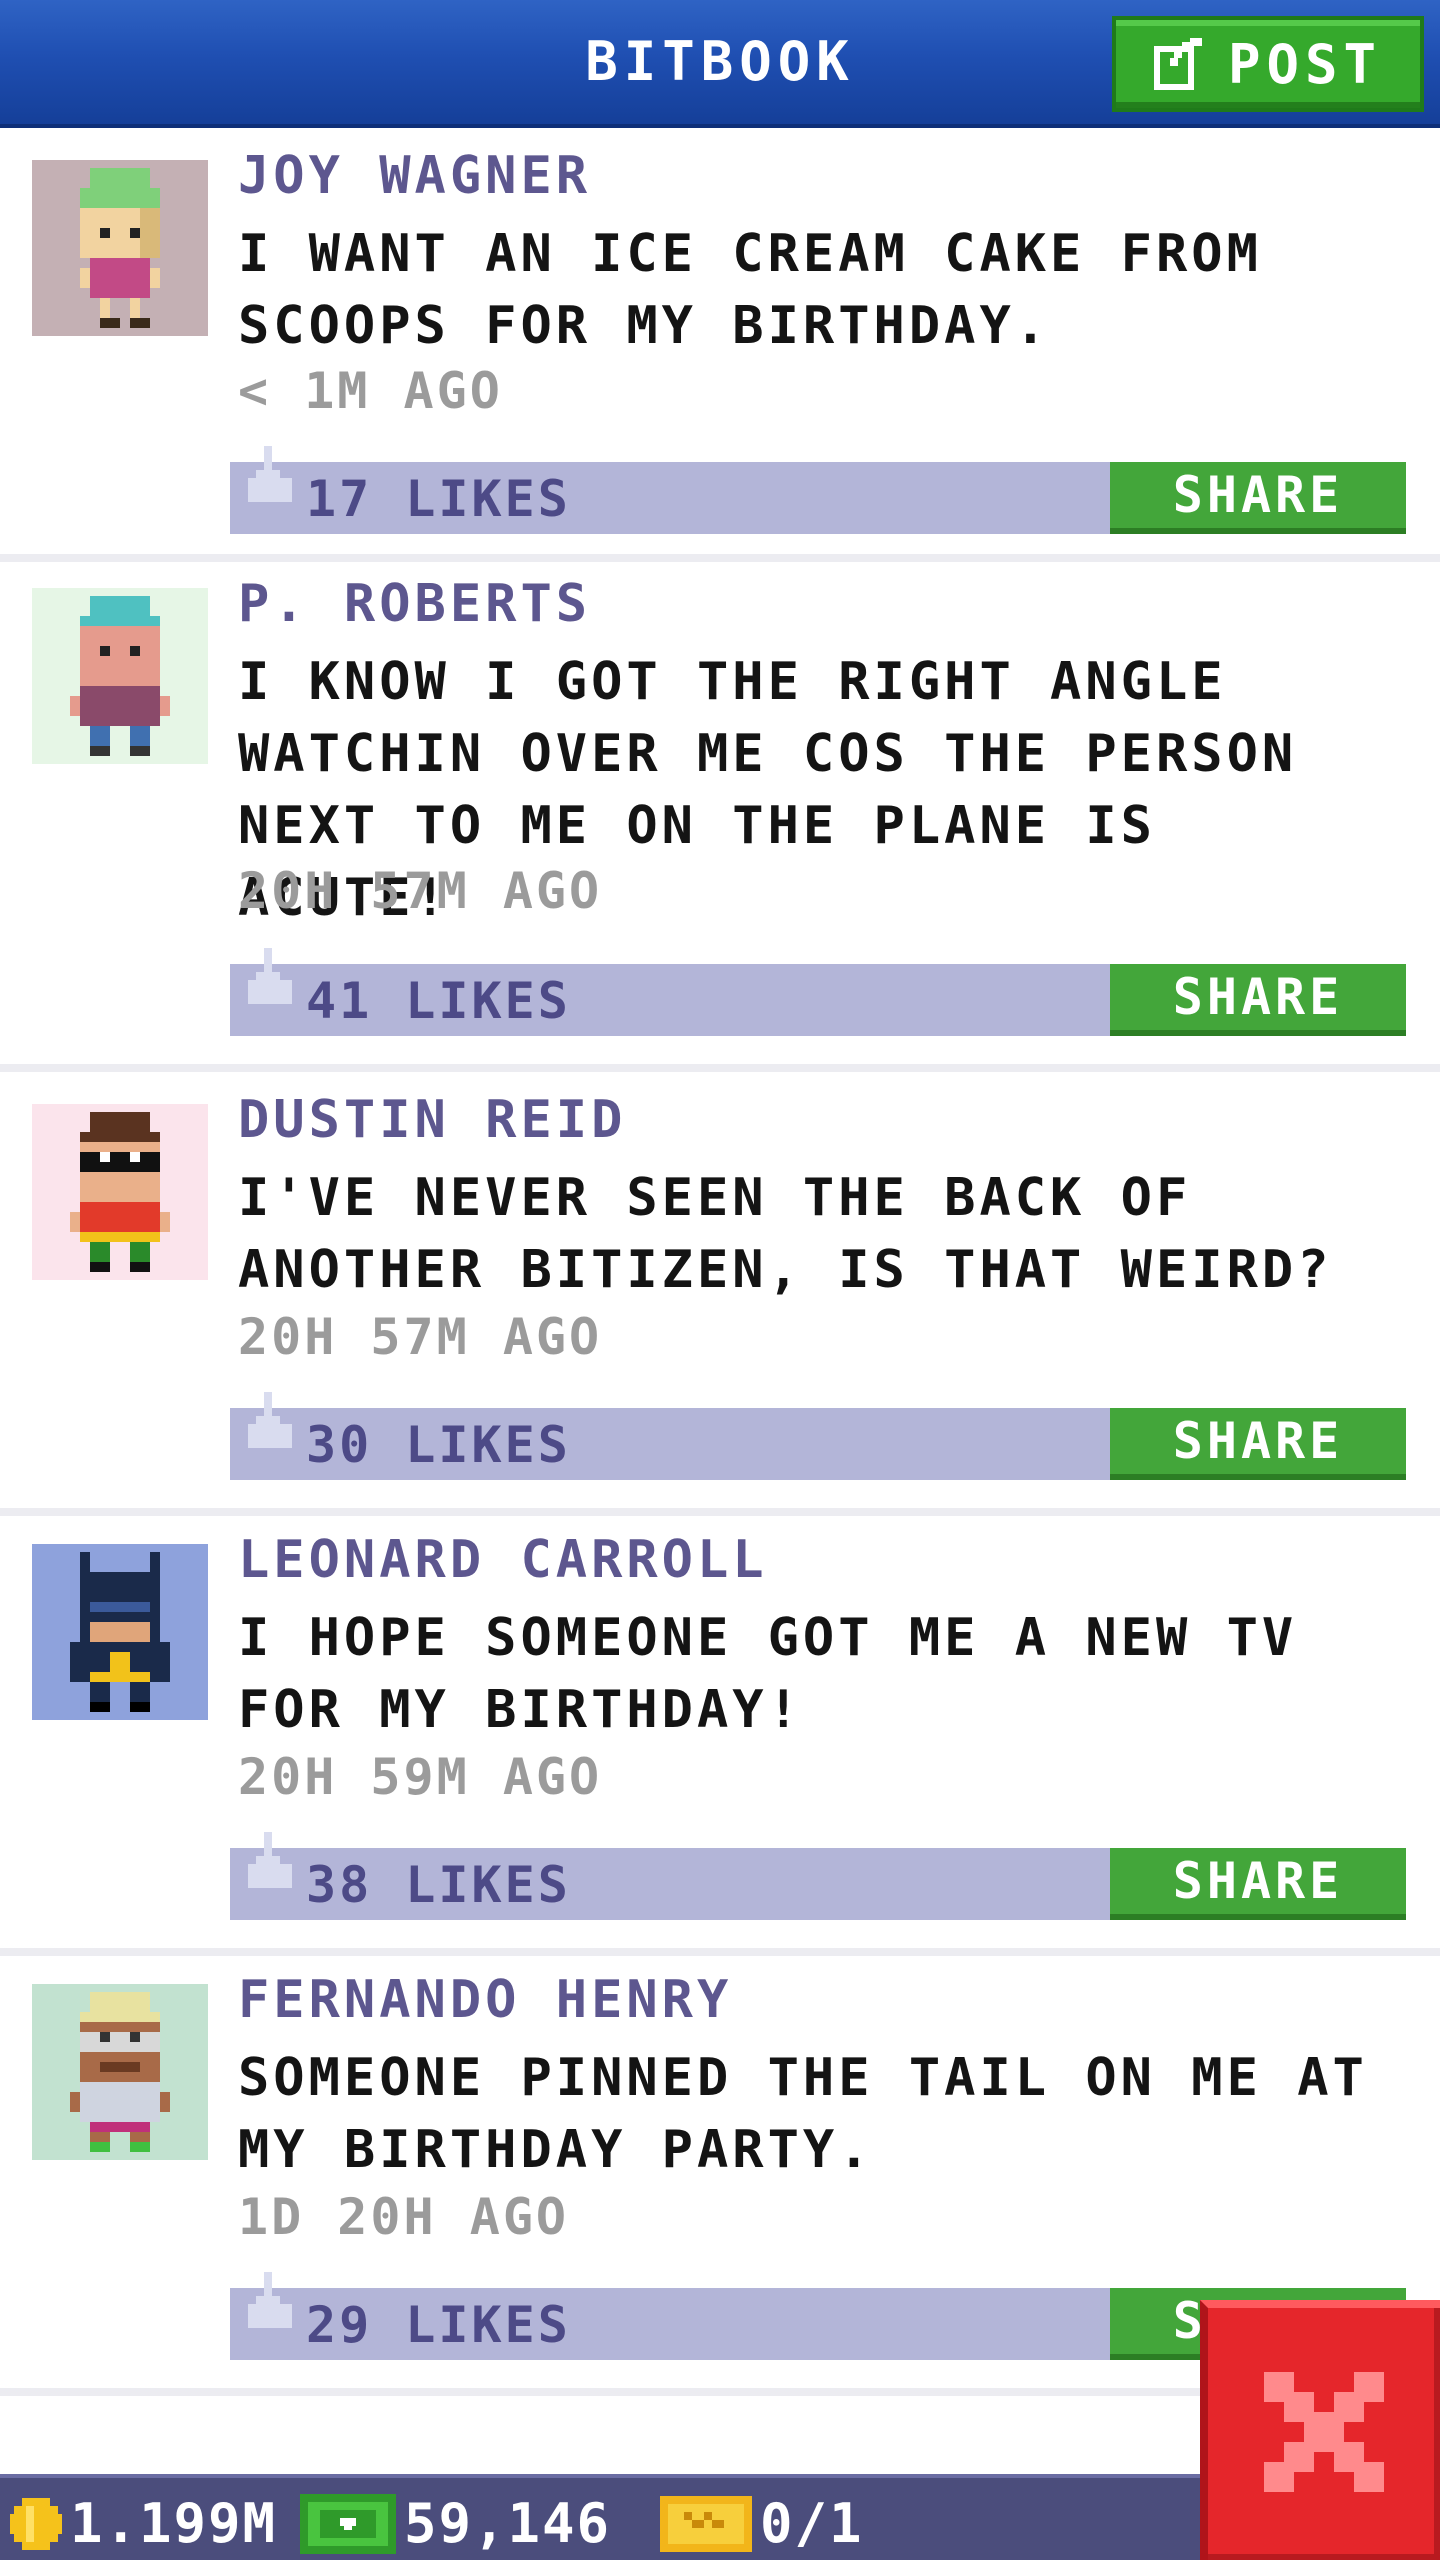  I want to click on coins-counter: 1.199M, so click(143, 2523).